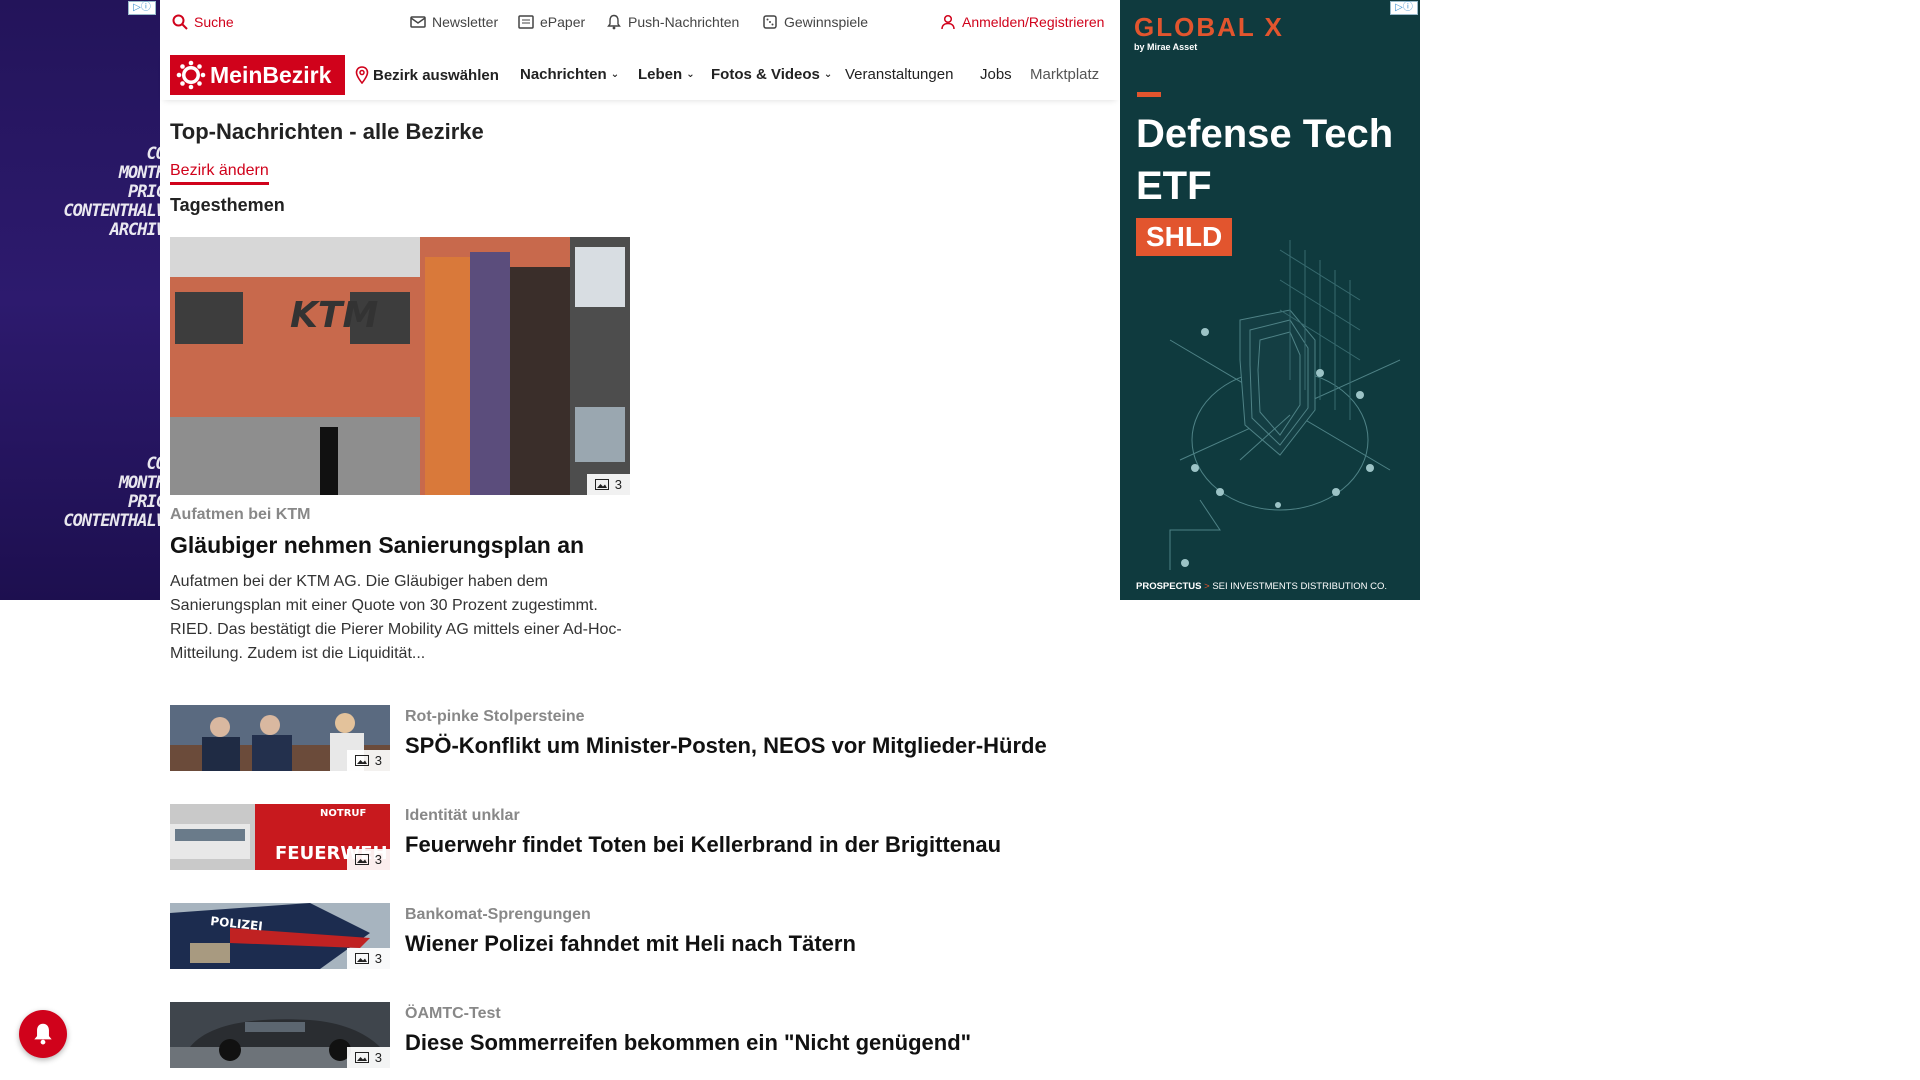  I want to click on nav-item-label: Jobs, so click(996, 74).